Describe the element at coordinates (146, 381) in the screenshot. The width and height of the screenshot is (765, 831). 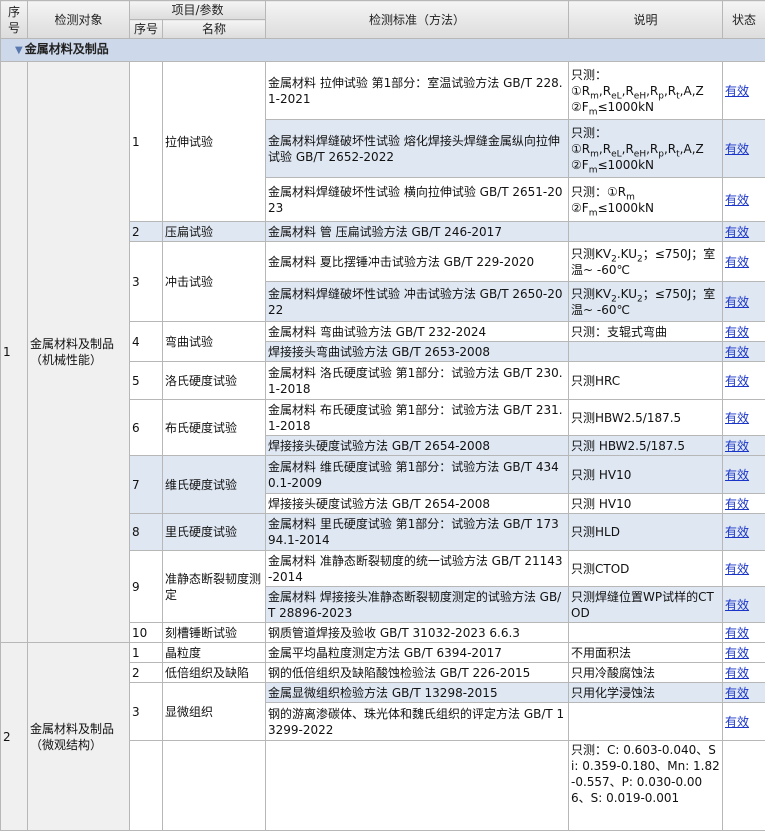
I see `item-seq: 5` at that location.